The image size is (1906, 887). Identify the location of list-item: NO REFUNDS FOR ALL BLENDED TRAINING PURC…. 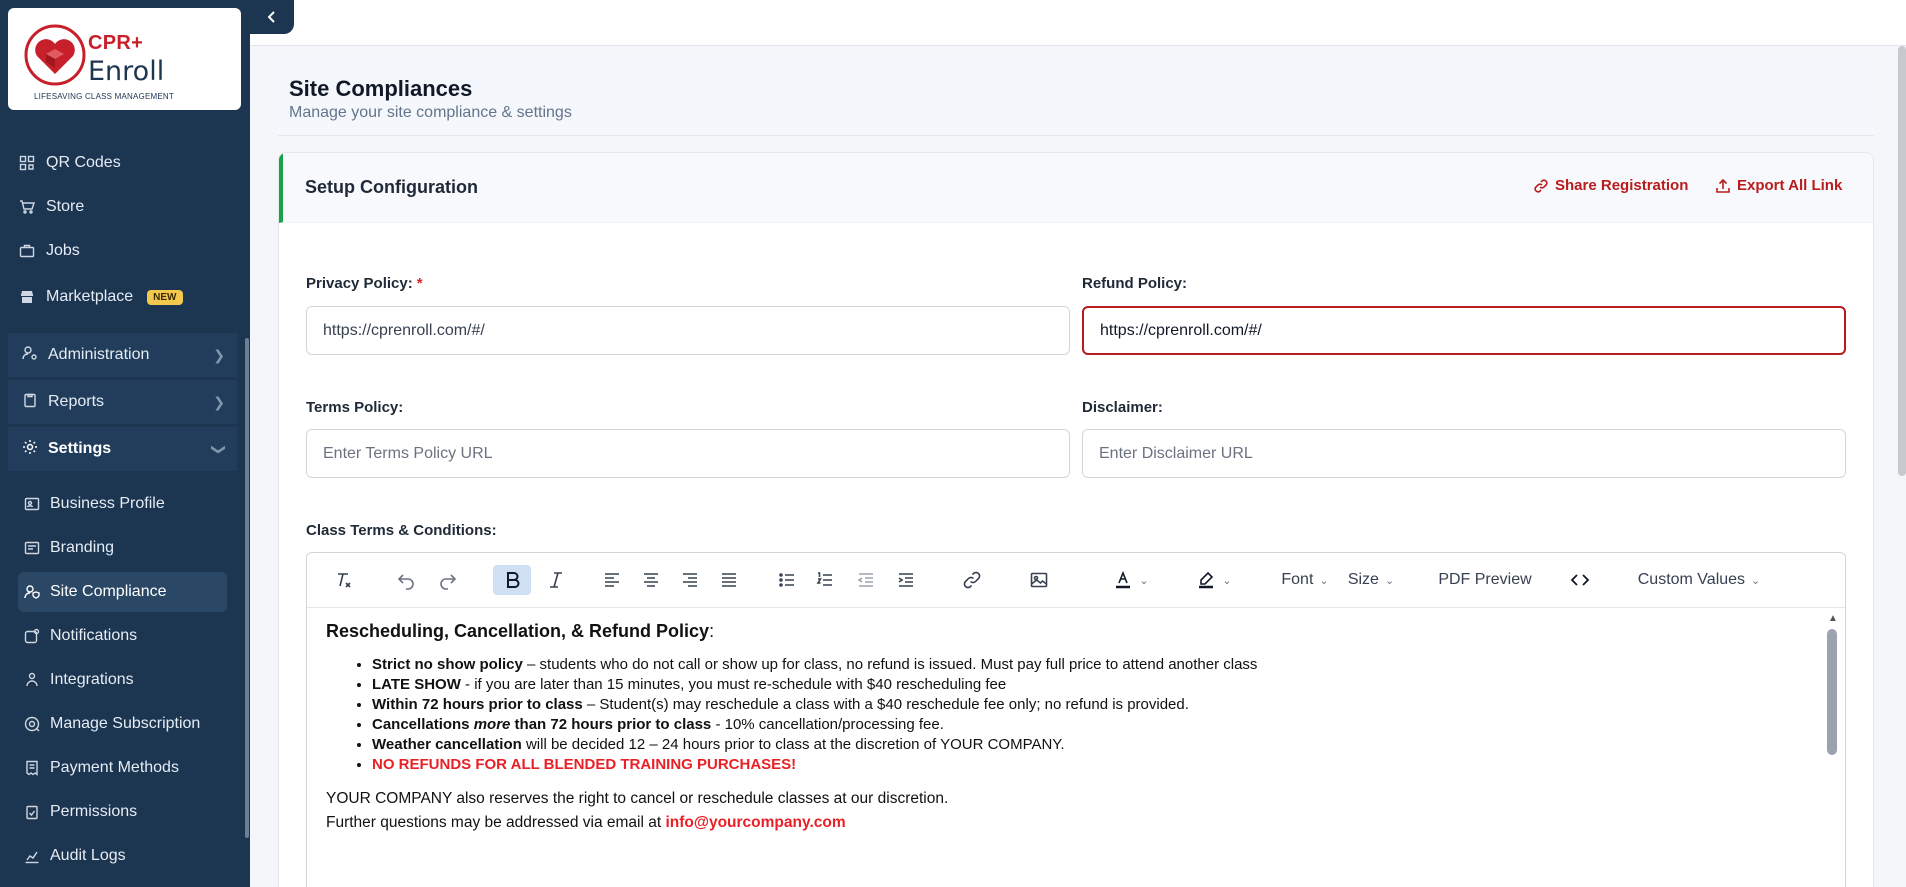
(1085, 764).